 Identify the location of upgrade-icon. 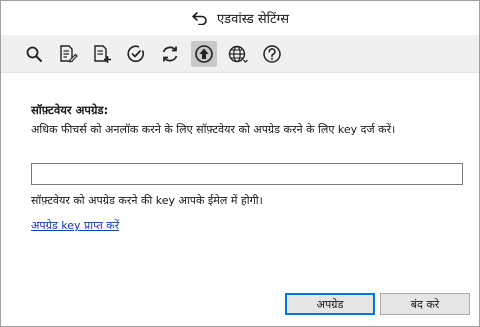
(204, 53).